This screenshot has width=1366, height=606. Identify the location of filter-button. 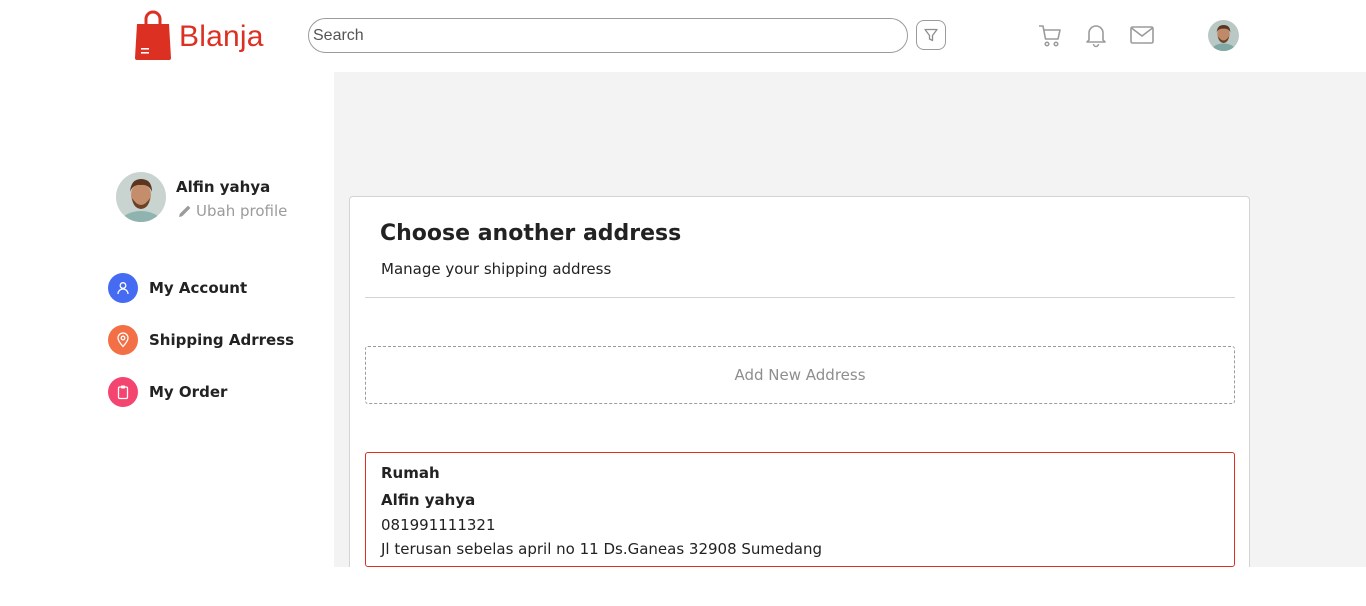
(931, 35).